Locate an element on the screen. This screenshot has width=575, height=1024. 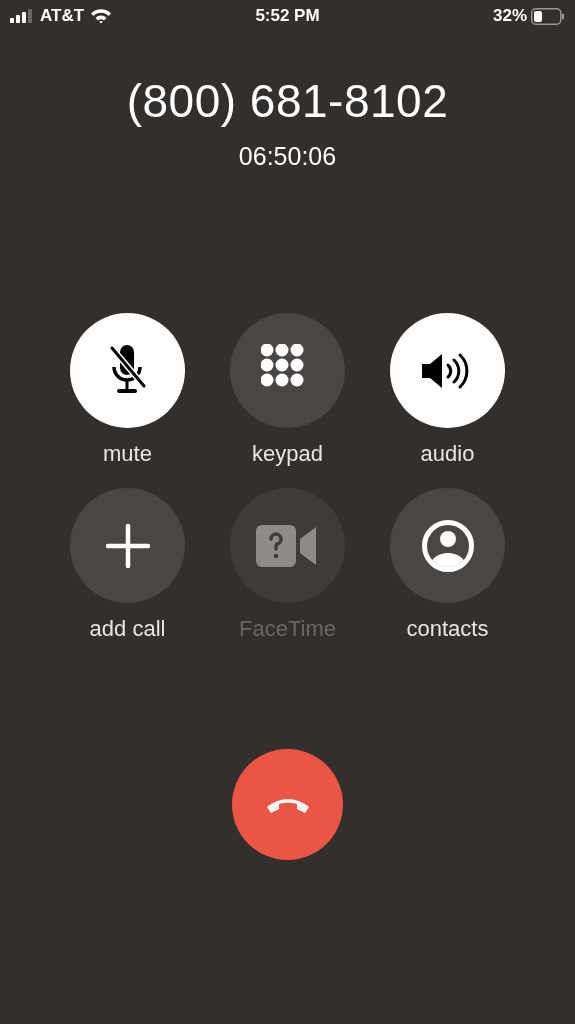
battery-percentage: 32% is located at coordinates (509, 16).